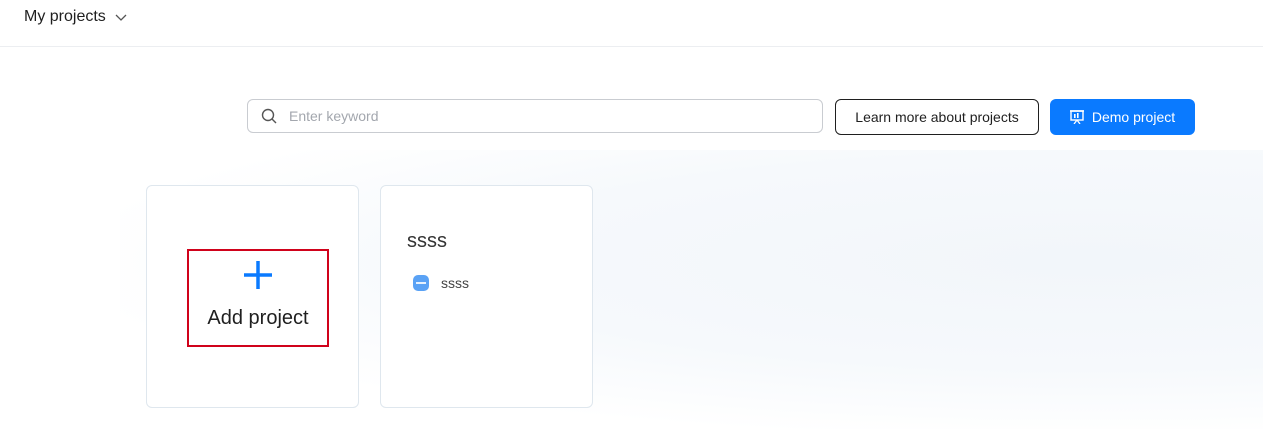  I want to click on search-box, so click(535, 116).